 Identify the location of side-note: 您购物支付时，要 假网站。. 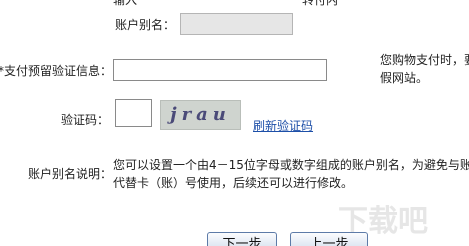
(424, 69).